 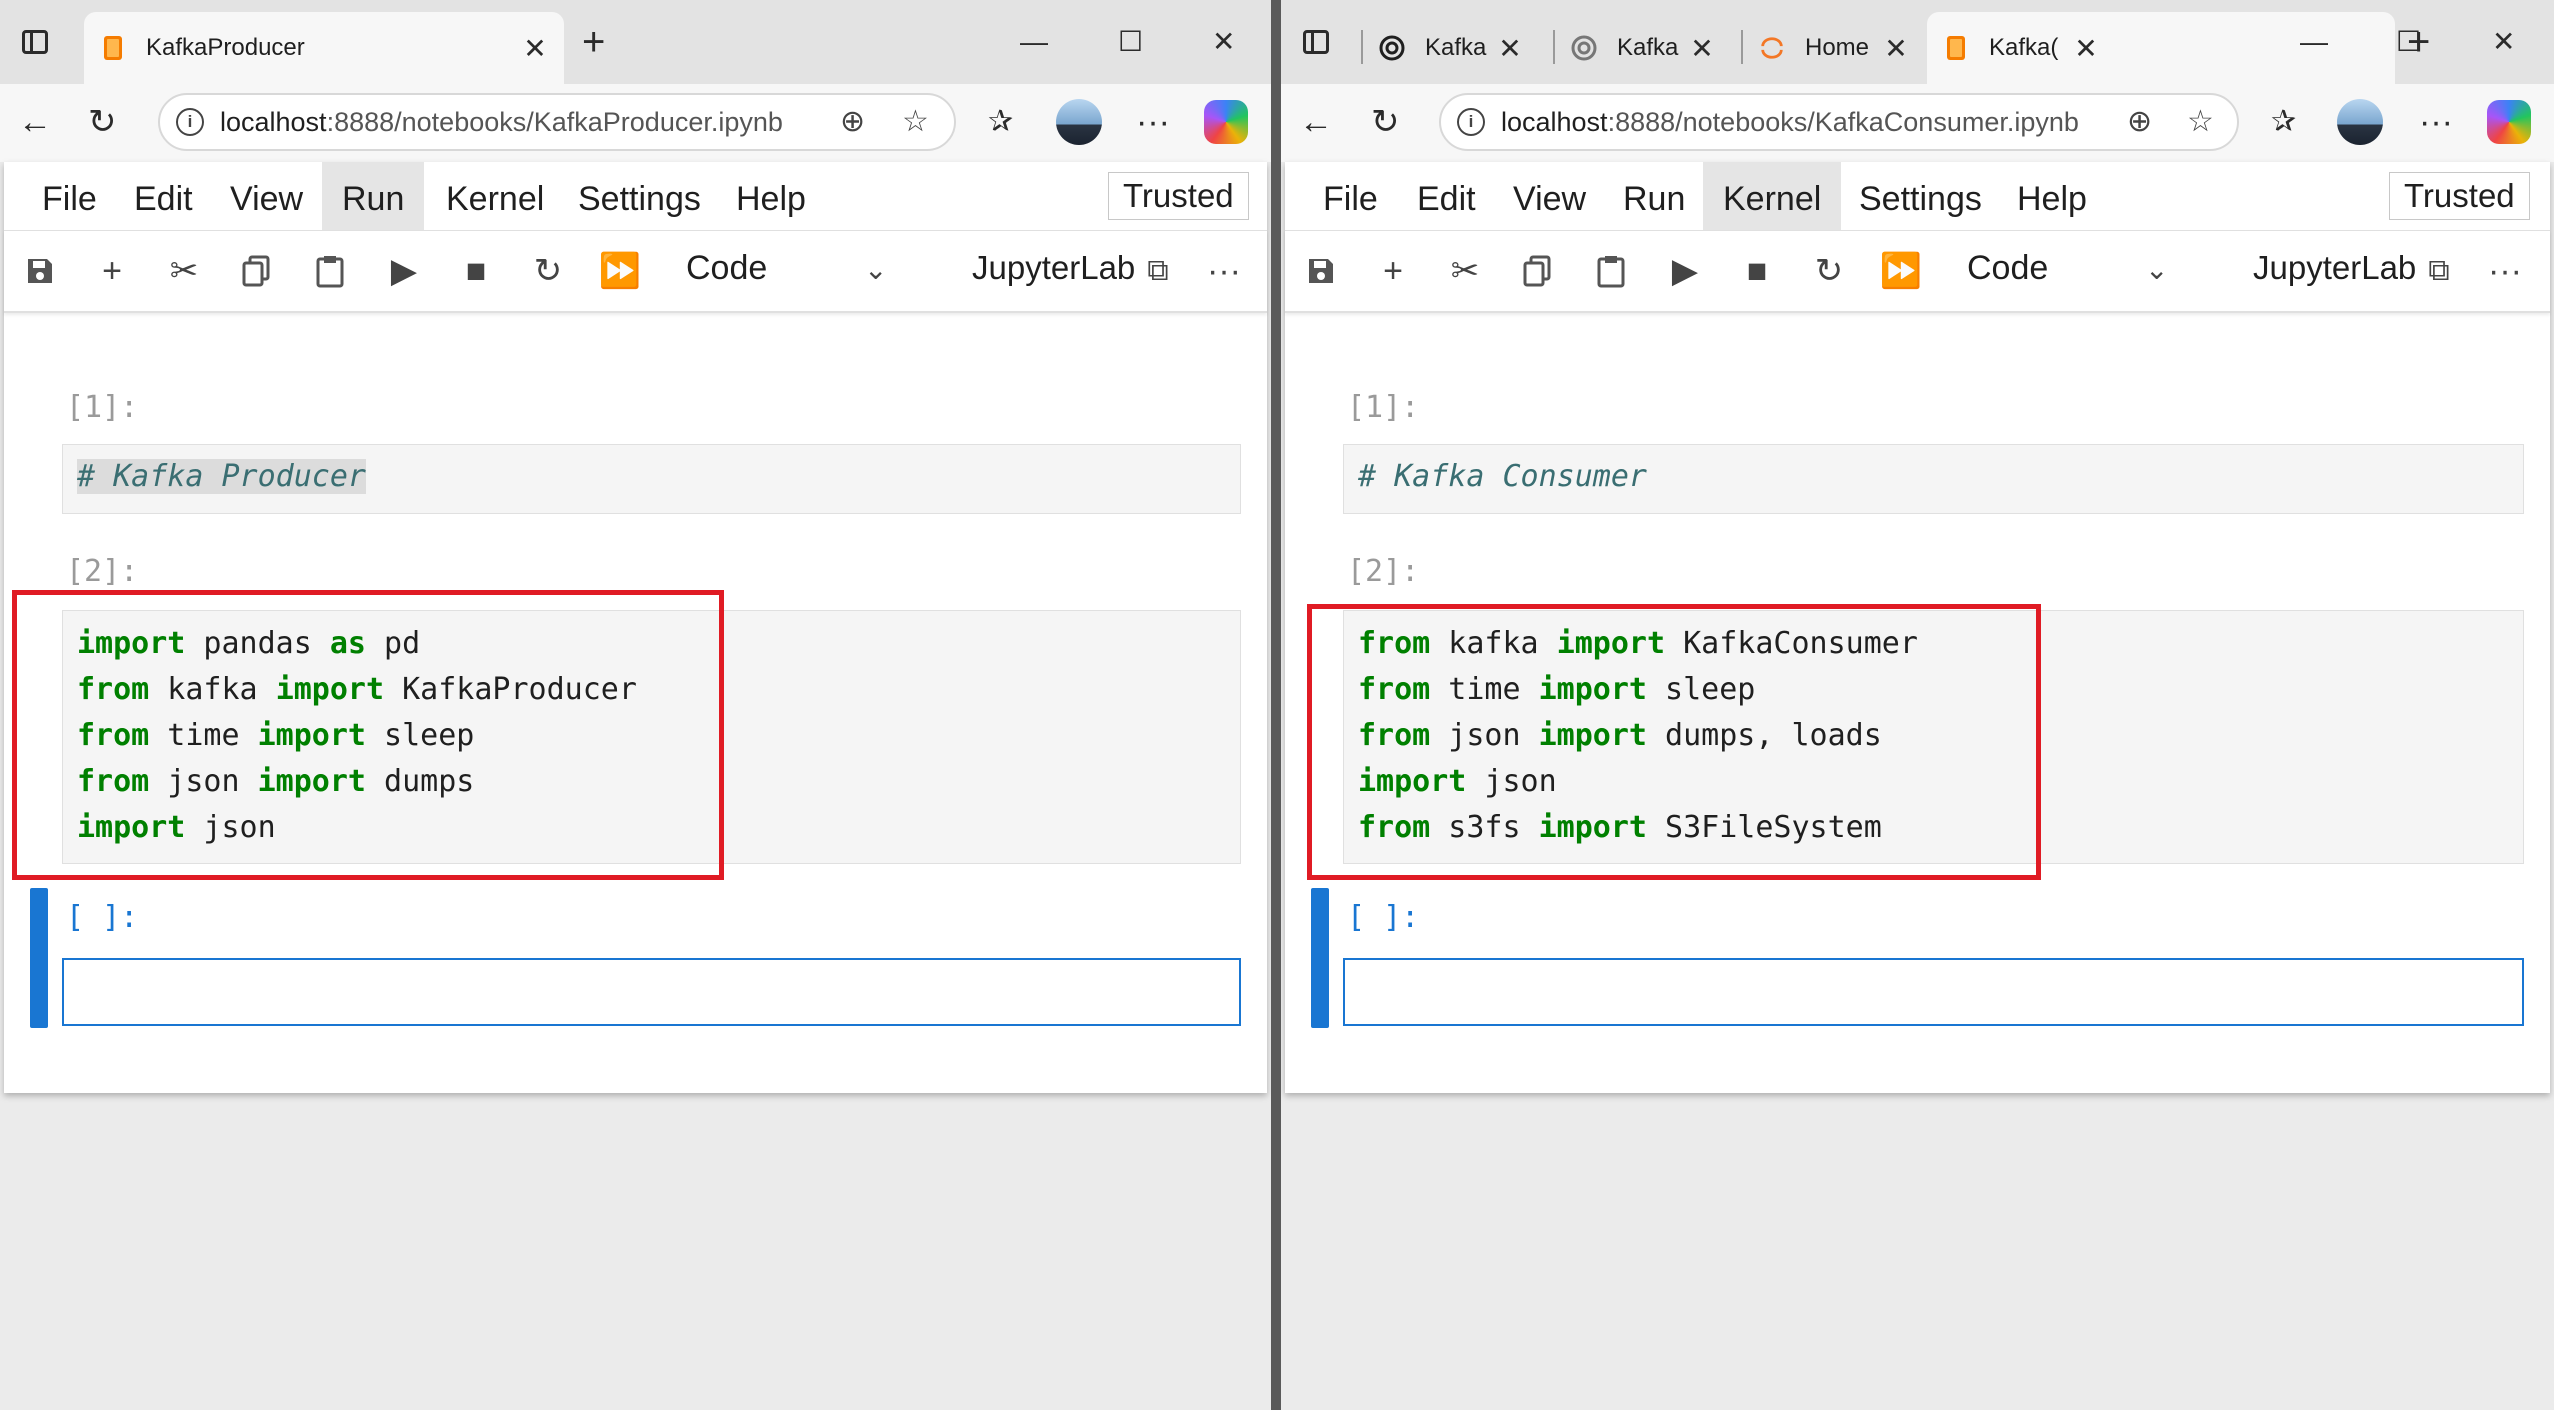 What do you see at coordinates (593, 42) in the screenshot?
I see `new-tab-icon: +` at bounding box center [593, 42].